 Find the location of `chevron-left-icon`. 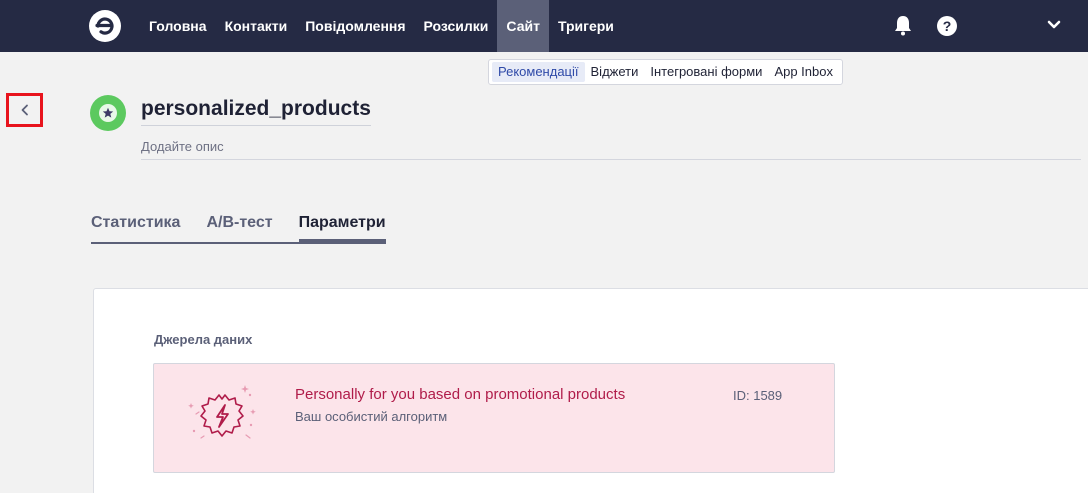

chevron-left-icon is located at coordinates (24, 110).